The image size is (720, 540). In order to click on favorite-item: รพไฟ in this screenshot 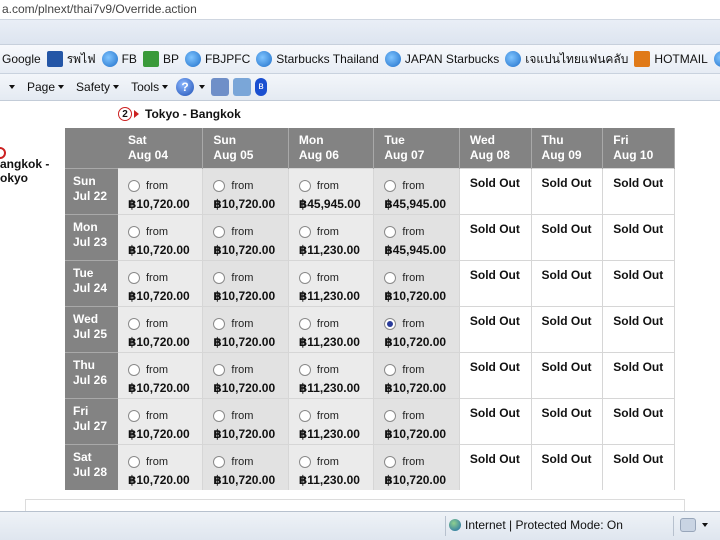, I will do `click(72, 59)`.